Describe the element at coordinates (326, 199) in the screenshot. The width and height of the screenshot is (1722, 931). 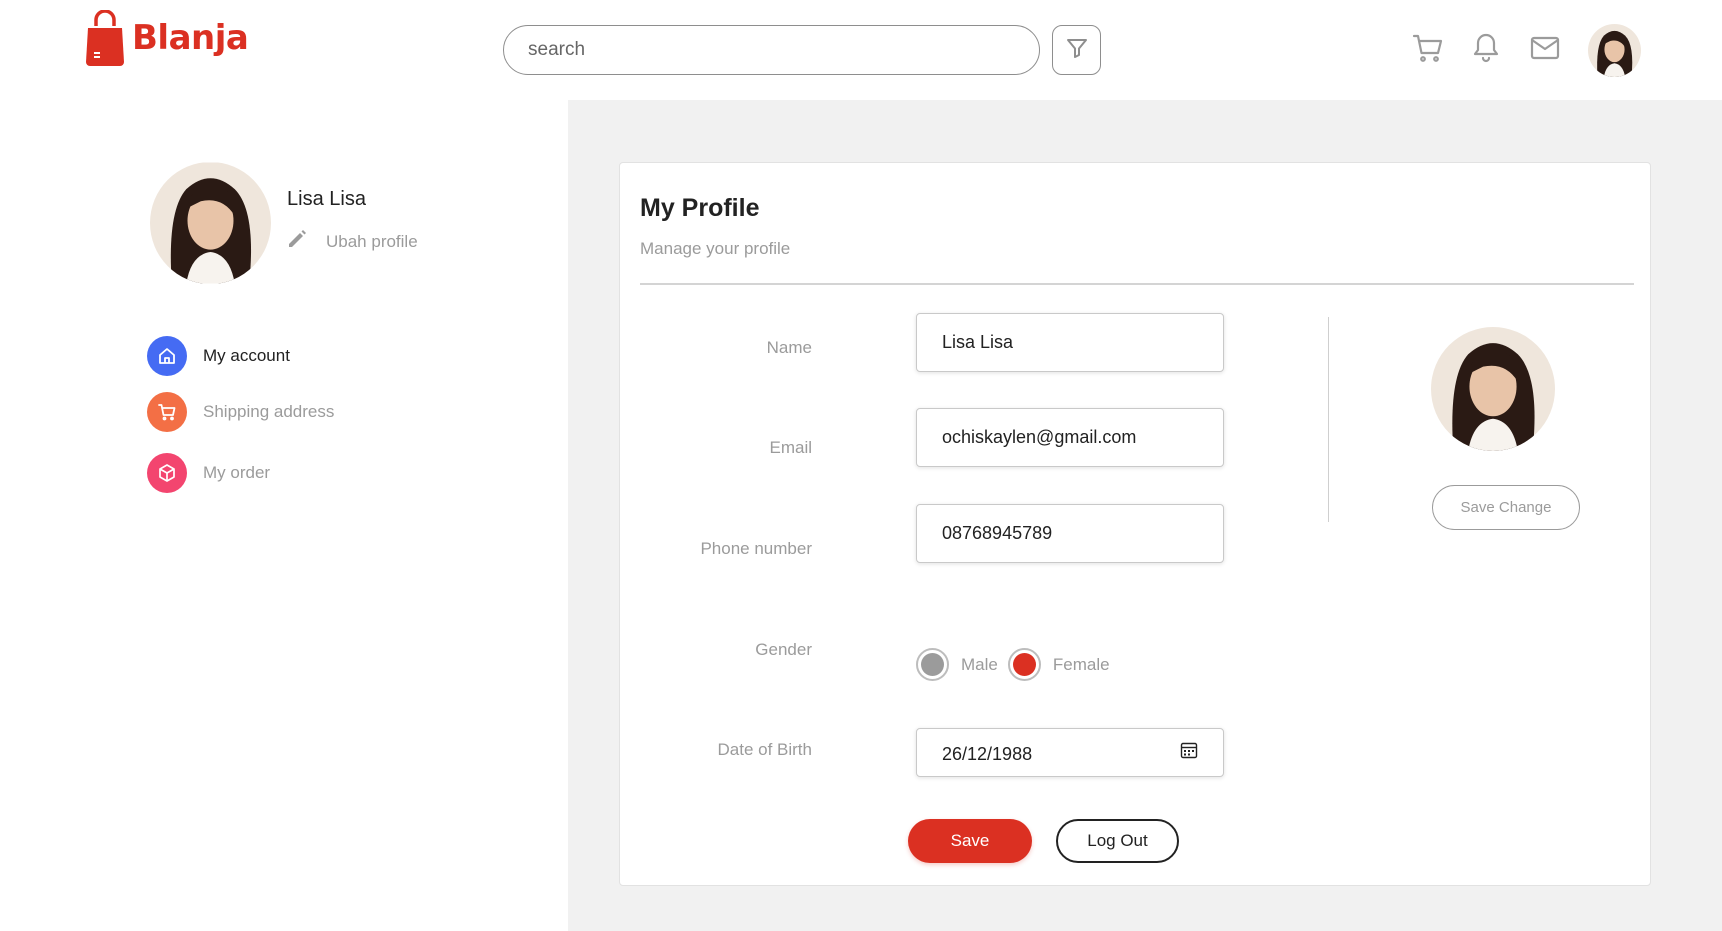
I see `sidebar-user-name: Lisa Lisa` at that location.